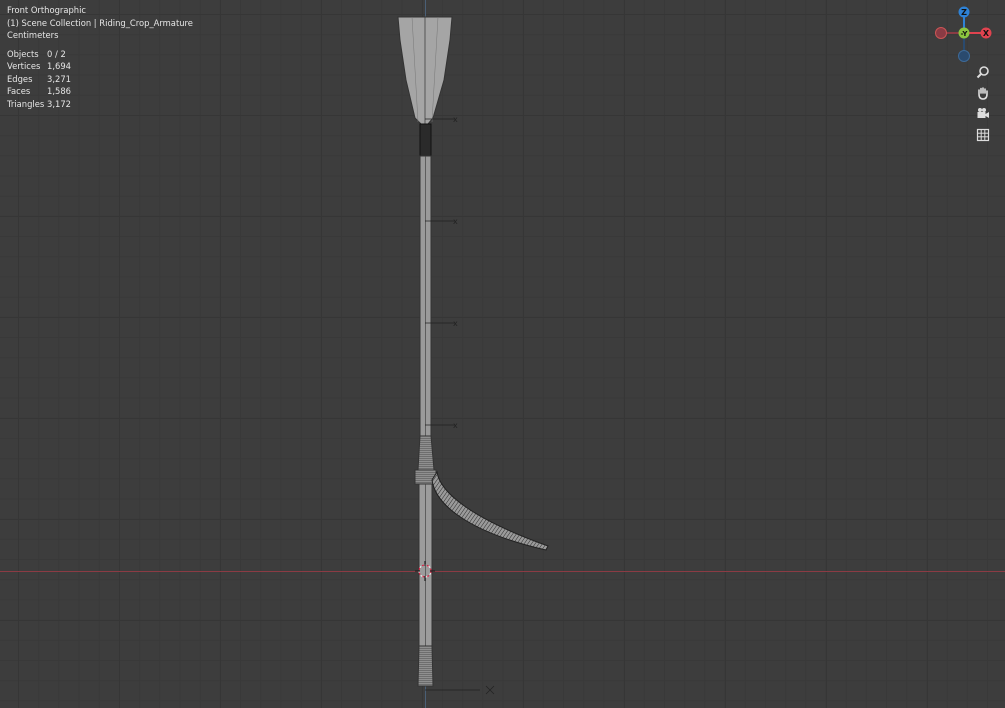 Image resolution: width=1005 pixels, height=708 pixels. I want to click on gizmo-z-axis: Z, so click(964, 12).